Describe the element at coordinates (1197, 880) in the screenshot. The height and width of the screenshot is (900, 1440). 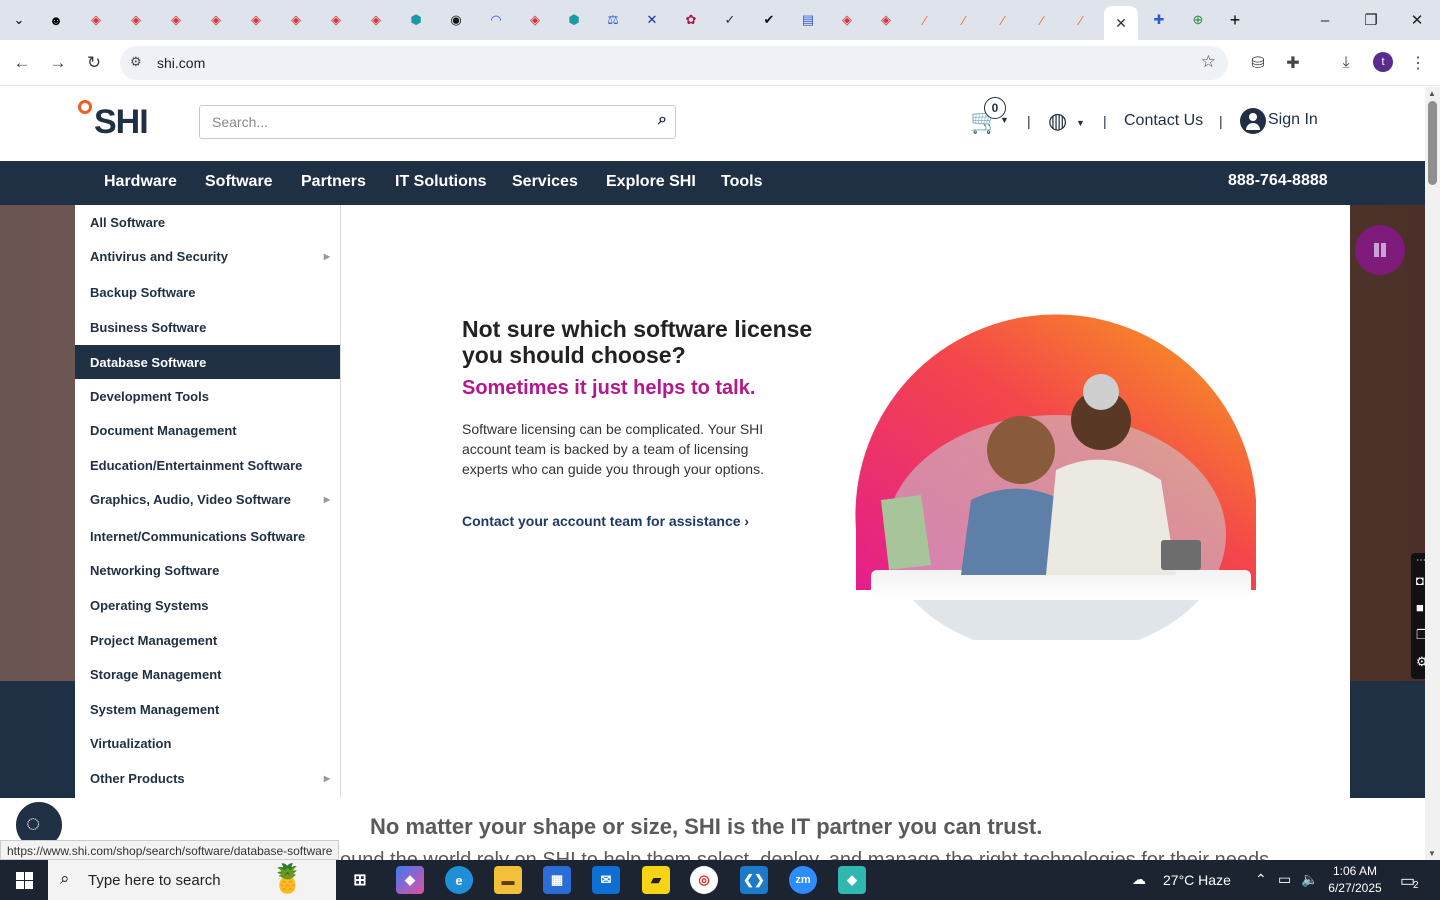
I see `weather-text: 27°C Haze` at that location.